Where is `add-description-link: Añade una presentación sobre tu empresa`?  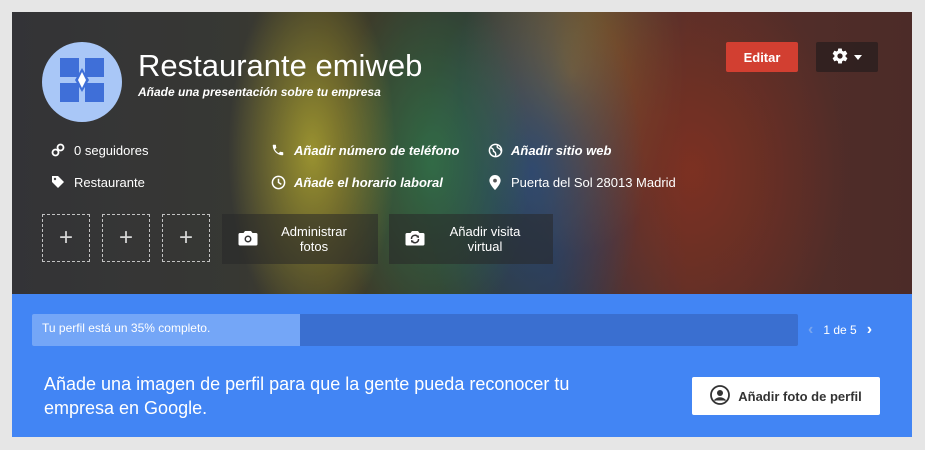
add-description-link: Añade una presentación sobre tu empresa is located at coordinates (259, 92).